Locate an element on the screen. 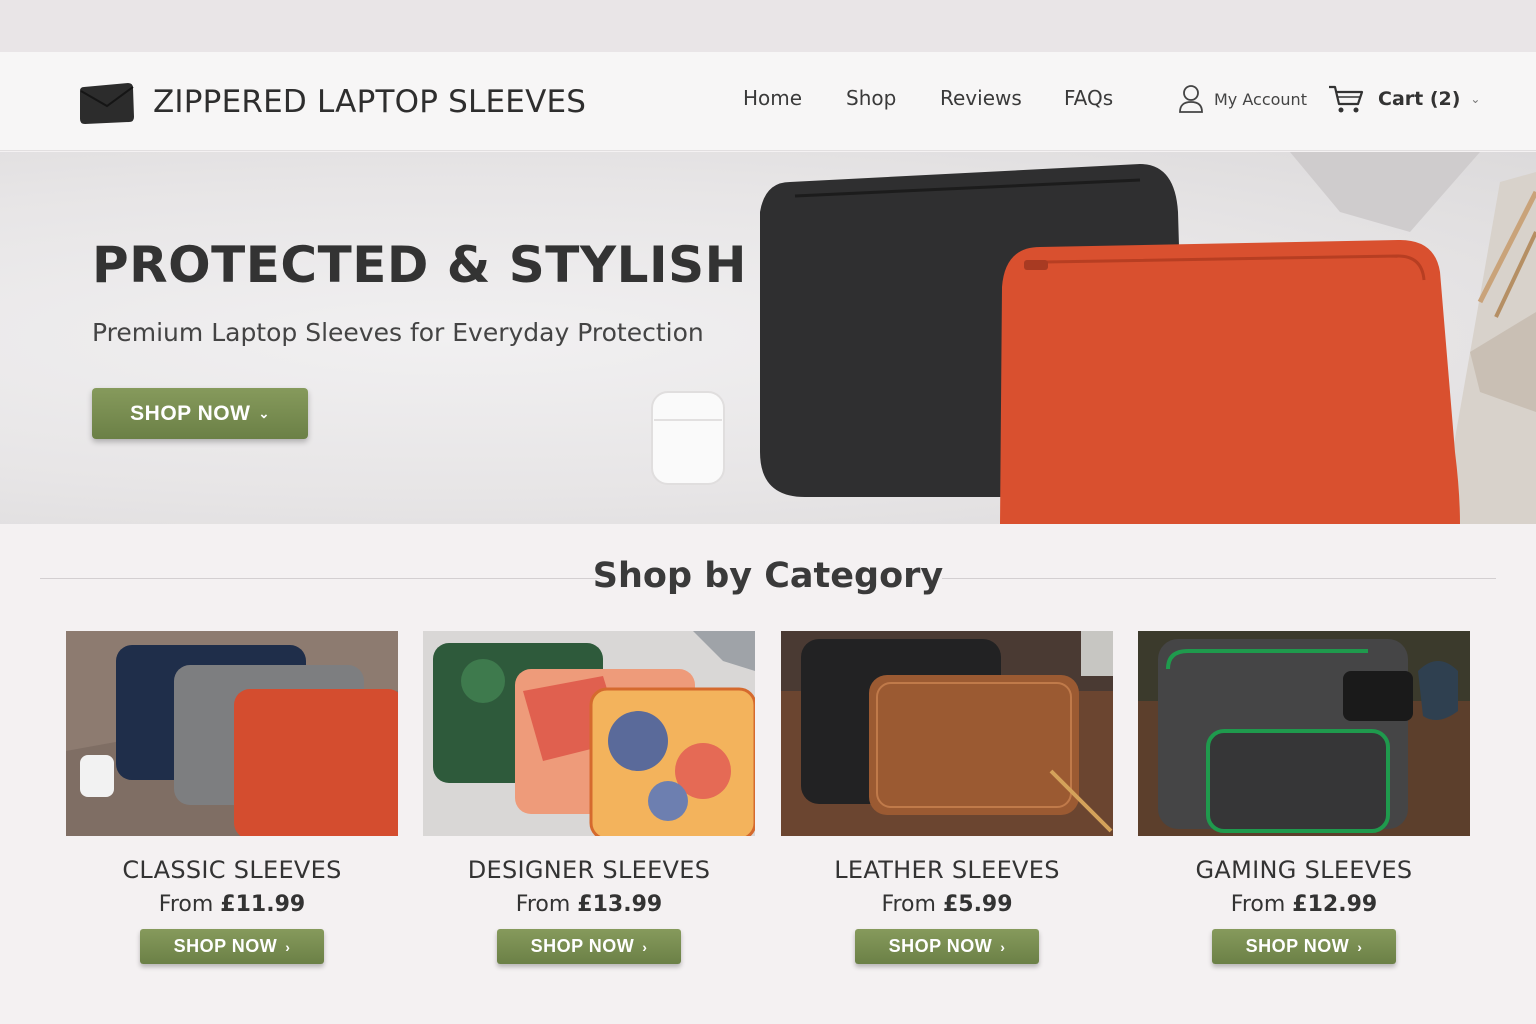 The image size is (1536, 1024). price-value: £5.99 is located at coordinates (977, 904).